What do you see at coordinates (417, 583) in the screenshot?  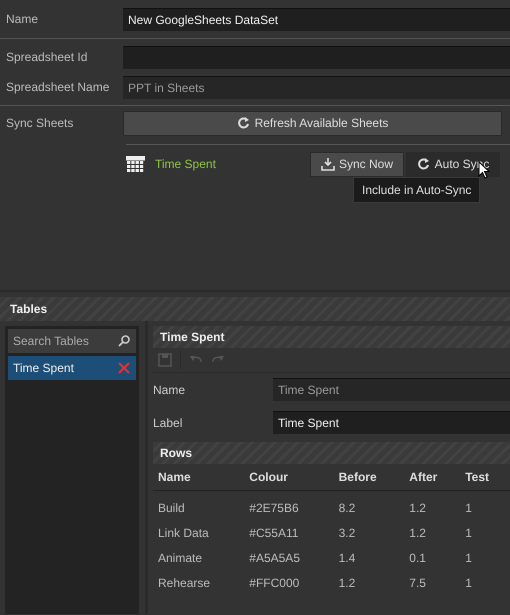 I see `table-cell-text: 7.5` at bounding box center [417, 583].